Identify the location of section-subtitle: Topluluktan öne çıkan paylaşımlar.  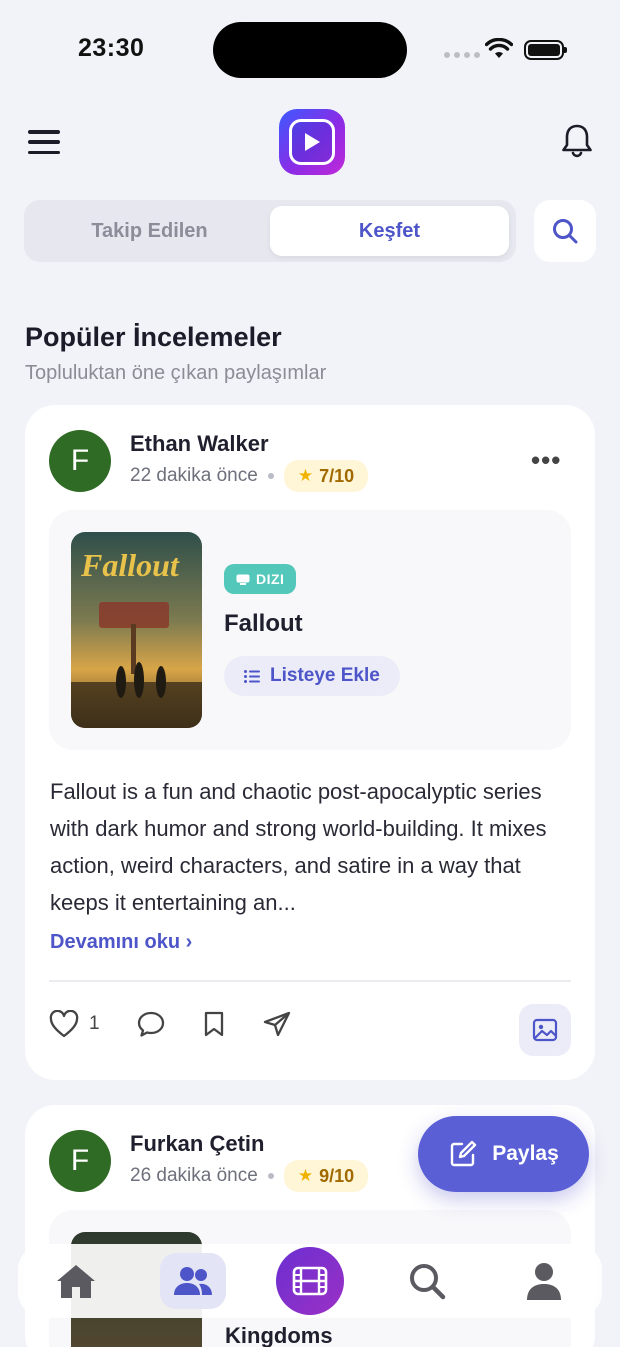
(176, 373).